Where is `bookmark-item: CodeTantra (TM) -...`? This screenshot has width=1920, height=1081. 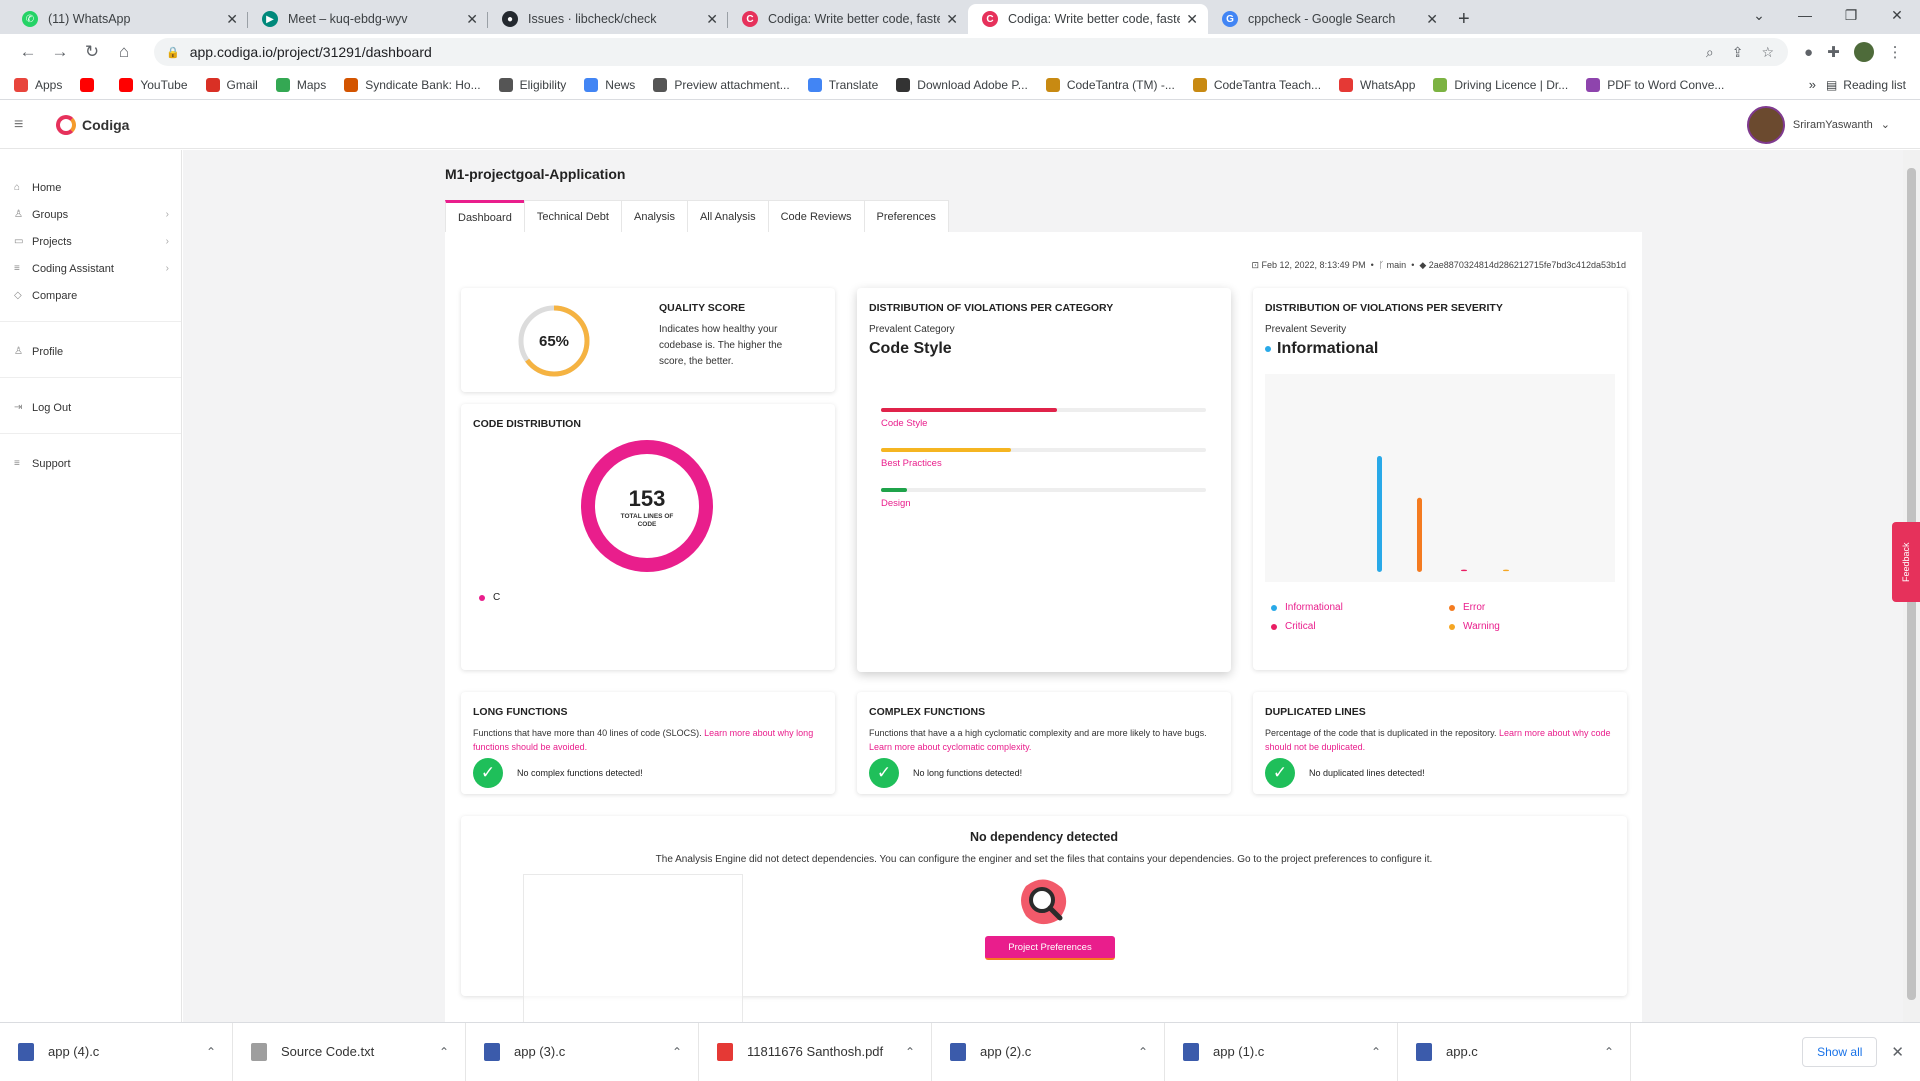
bookmark-item: CodeTantra (TM) -... is located at coordinates (1110, 84).